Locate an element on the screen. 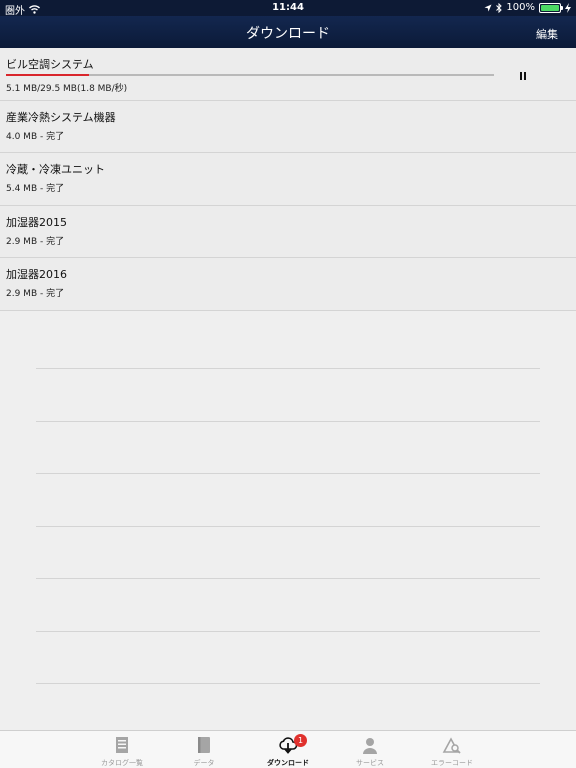 The image size is (576, 768). warning-search-icon is located at coordinates (451, 745).